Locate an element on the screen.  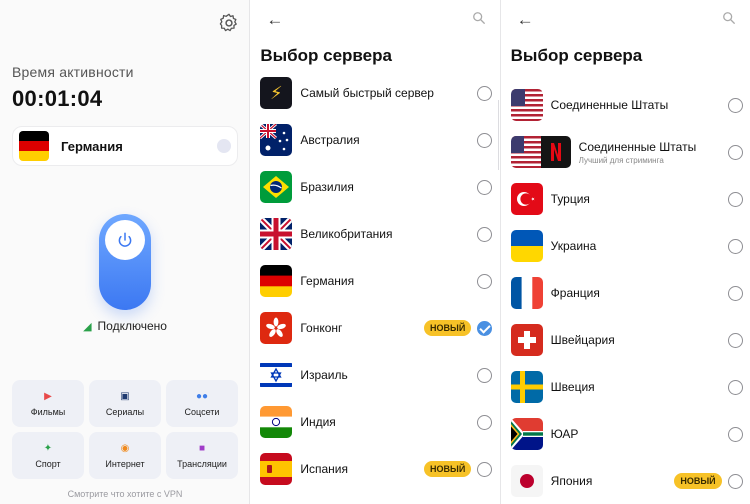
usa-netflix-flag-icon is located at coordinates (540, 152).